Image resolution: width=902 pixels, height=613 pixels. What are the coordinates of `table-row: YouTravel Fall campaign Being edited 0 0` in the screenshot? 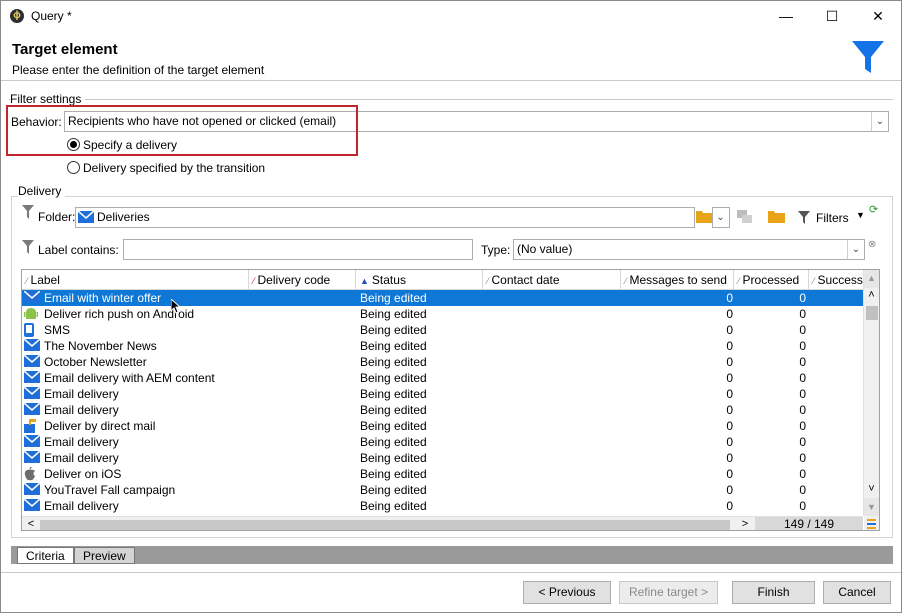 It's located at (442, 490).